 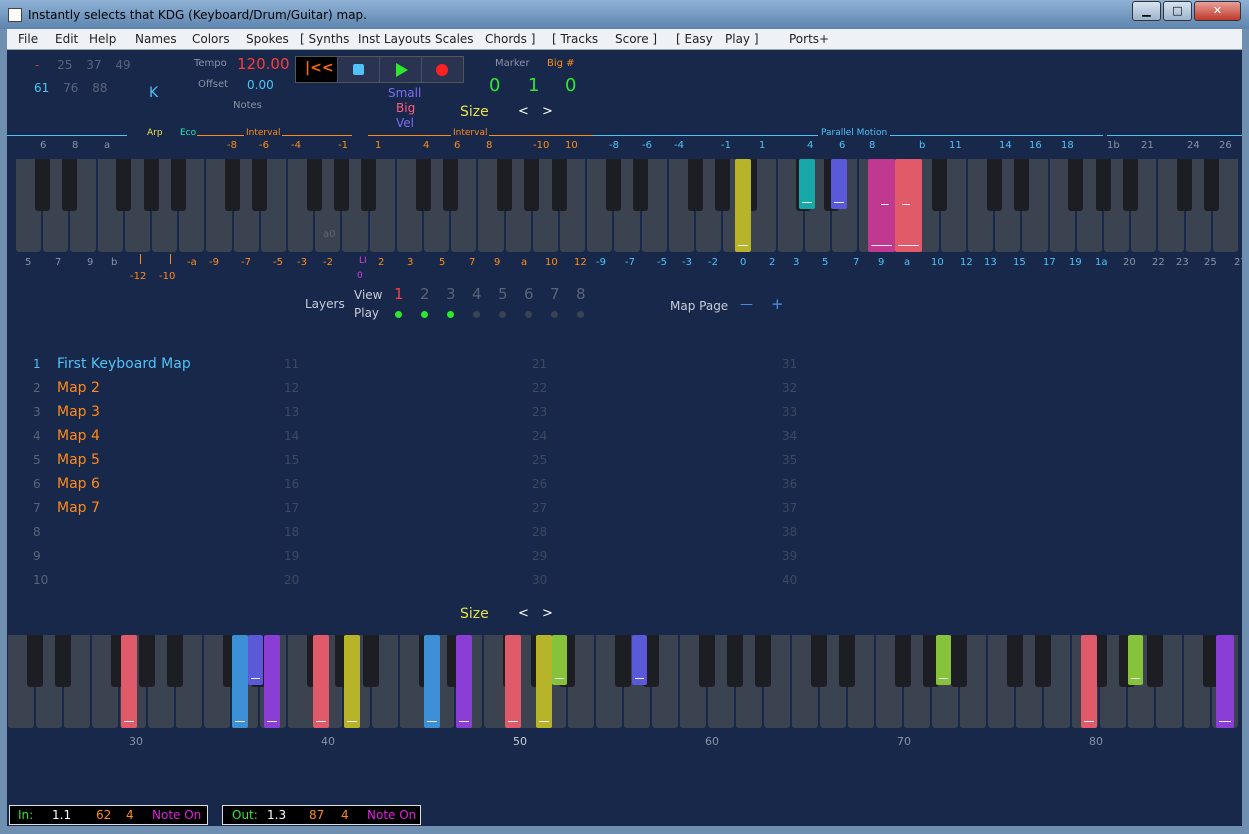 What do you see at coordinates (291, 364) in the screenshot?
I see `map-number: 11` at bounding box center [291, 364].